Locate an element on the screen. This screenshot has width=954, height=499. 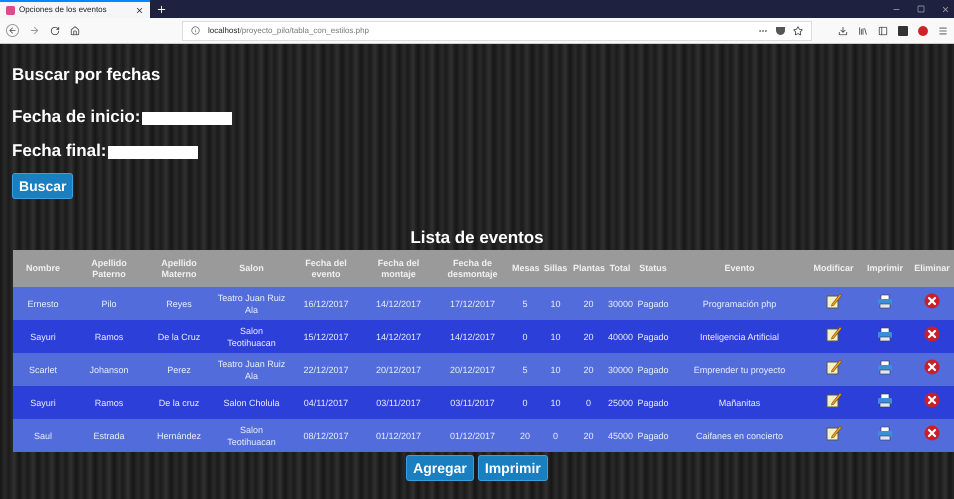
action-button: Imprimir is located at coordinates (513, 468).